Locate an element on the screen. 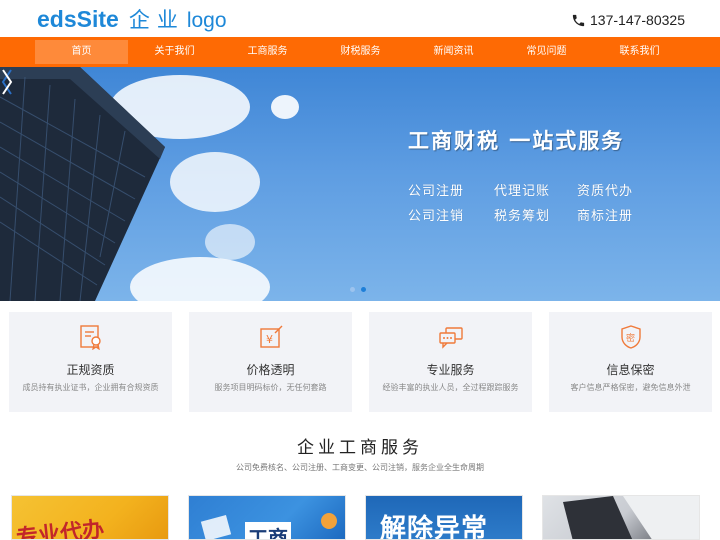 The height and width of the screenshot is (540, 720). service-thumbnail: 解除异常 is located at coordinates (444, 517).